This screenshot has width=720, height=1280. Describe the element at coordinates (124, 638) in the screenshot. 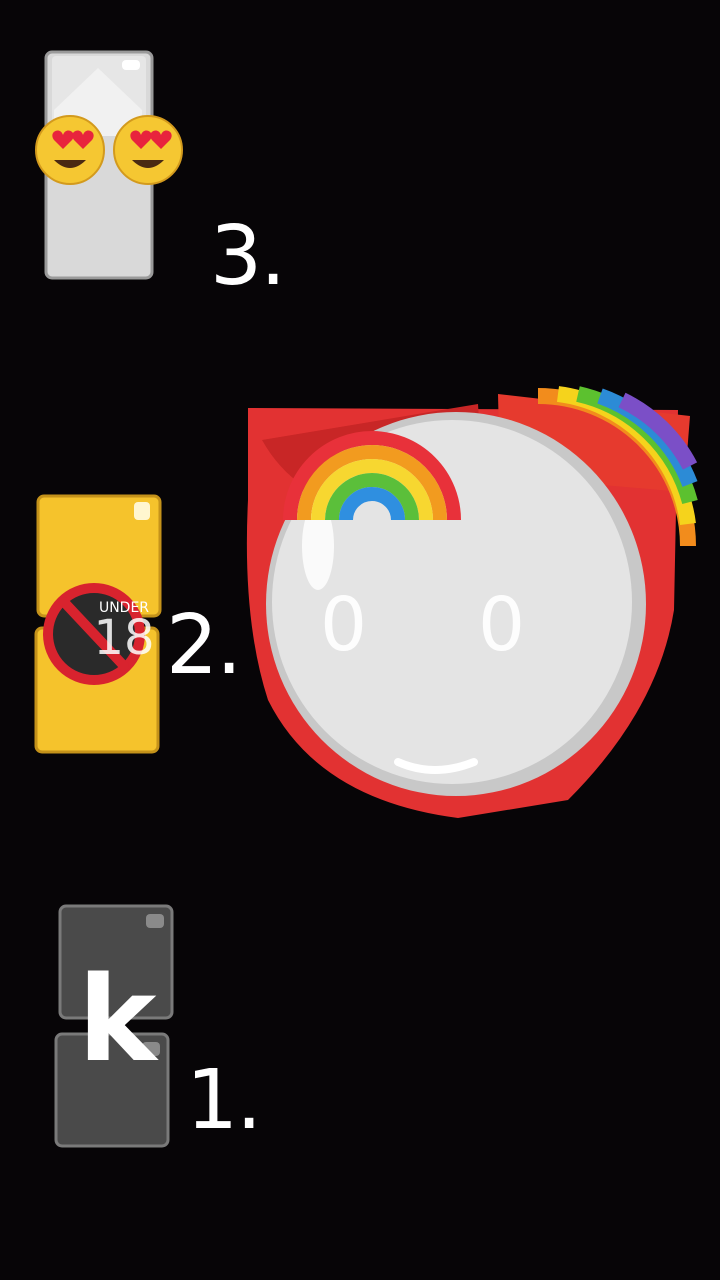

I see `age-number: 18` at that location.